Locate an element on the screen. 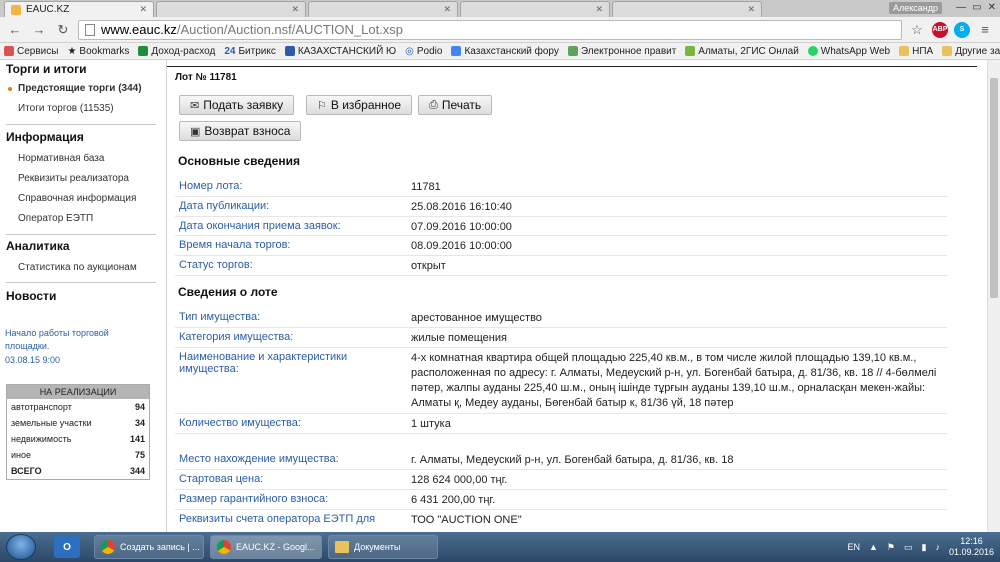  tab-eauc: EAUC.KZ ✕ is located at coordinates (79, 9).